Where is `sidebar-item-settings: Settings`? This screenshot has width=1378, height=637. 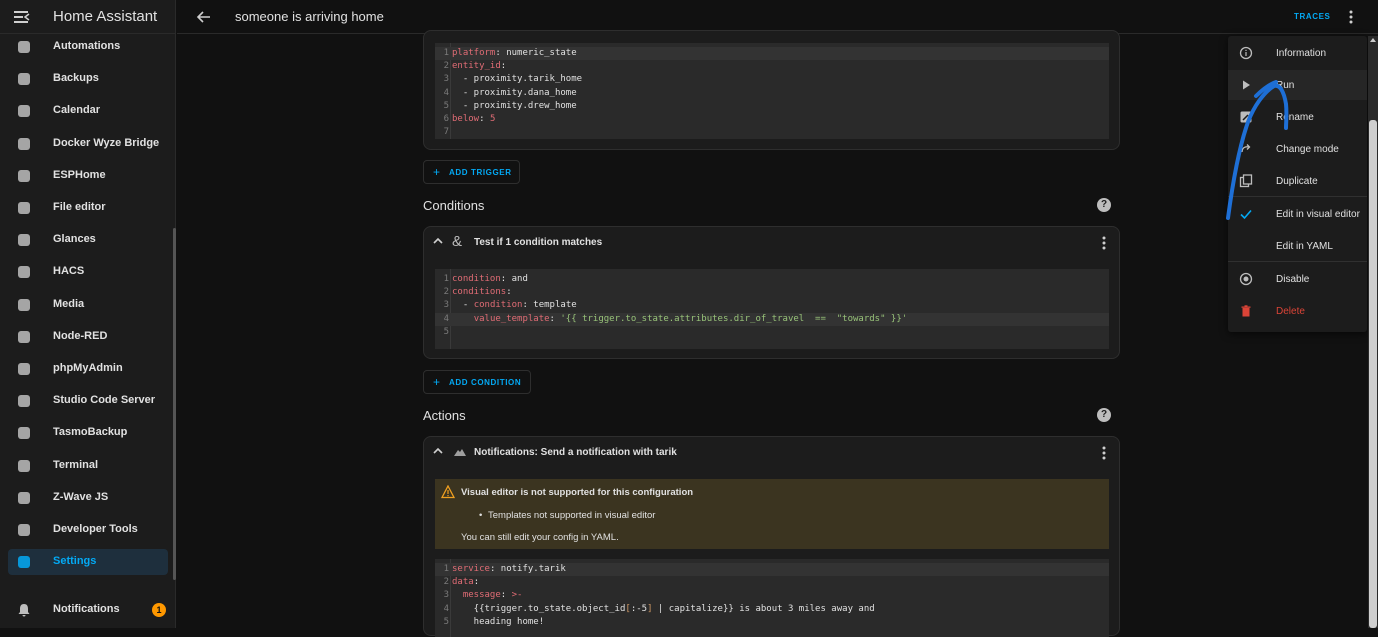 sidebar-item-settings: Settings is located at coordinates (88, 562).